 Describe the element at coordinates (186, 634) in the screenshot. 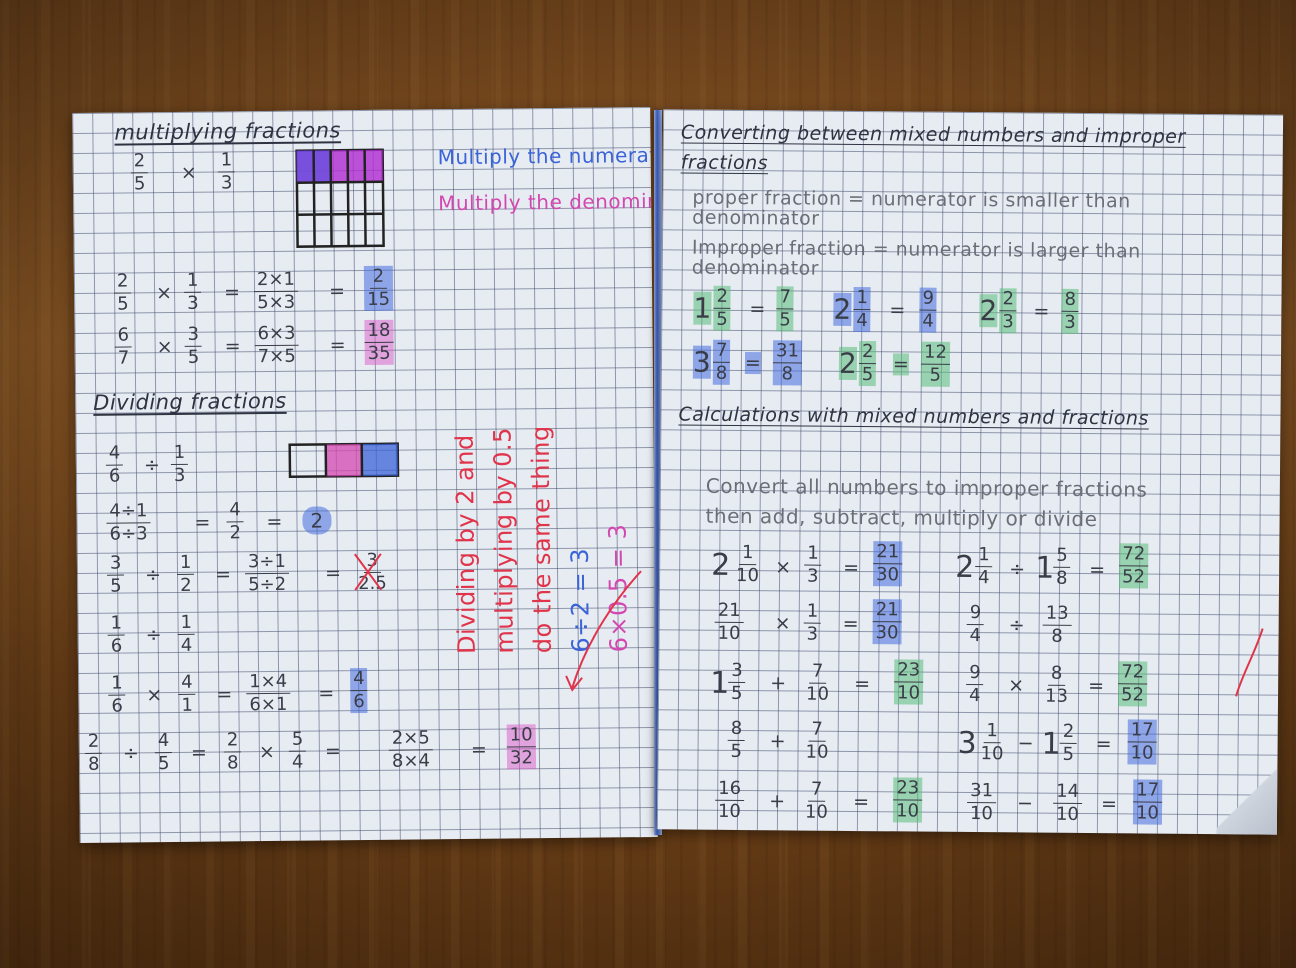

I see `fraction-1-4: 14` at that location.